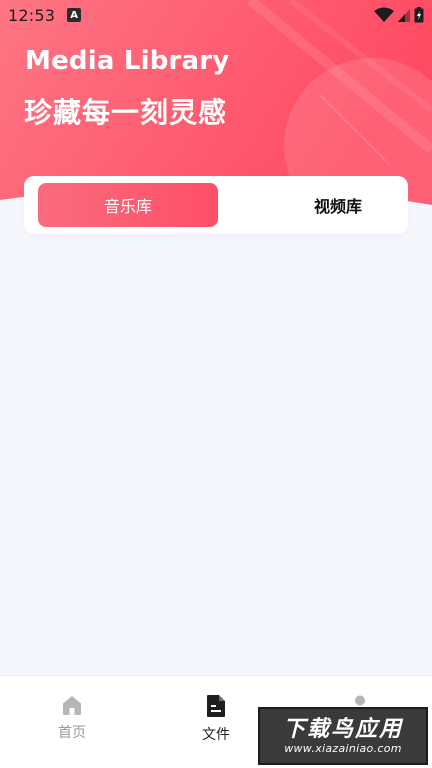 The image size is (432, 768). Describe the element at coordinates (216, 15) in the screenshot. I see `status-bar: 12:53 A` at that location.